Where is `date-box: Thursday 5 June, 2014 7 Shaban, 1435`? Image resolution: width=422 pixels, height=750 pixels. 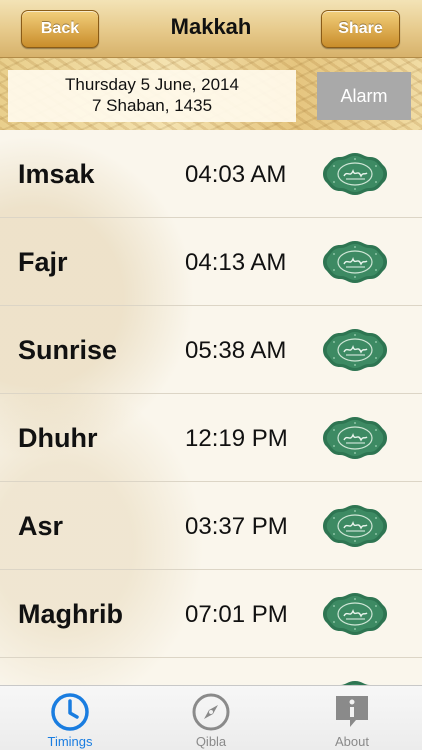 date-box: Thursday 5 June, 2014 7 Shaban, 1435 is located at coordinates (152, 96).